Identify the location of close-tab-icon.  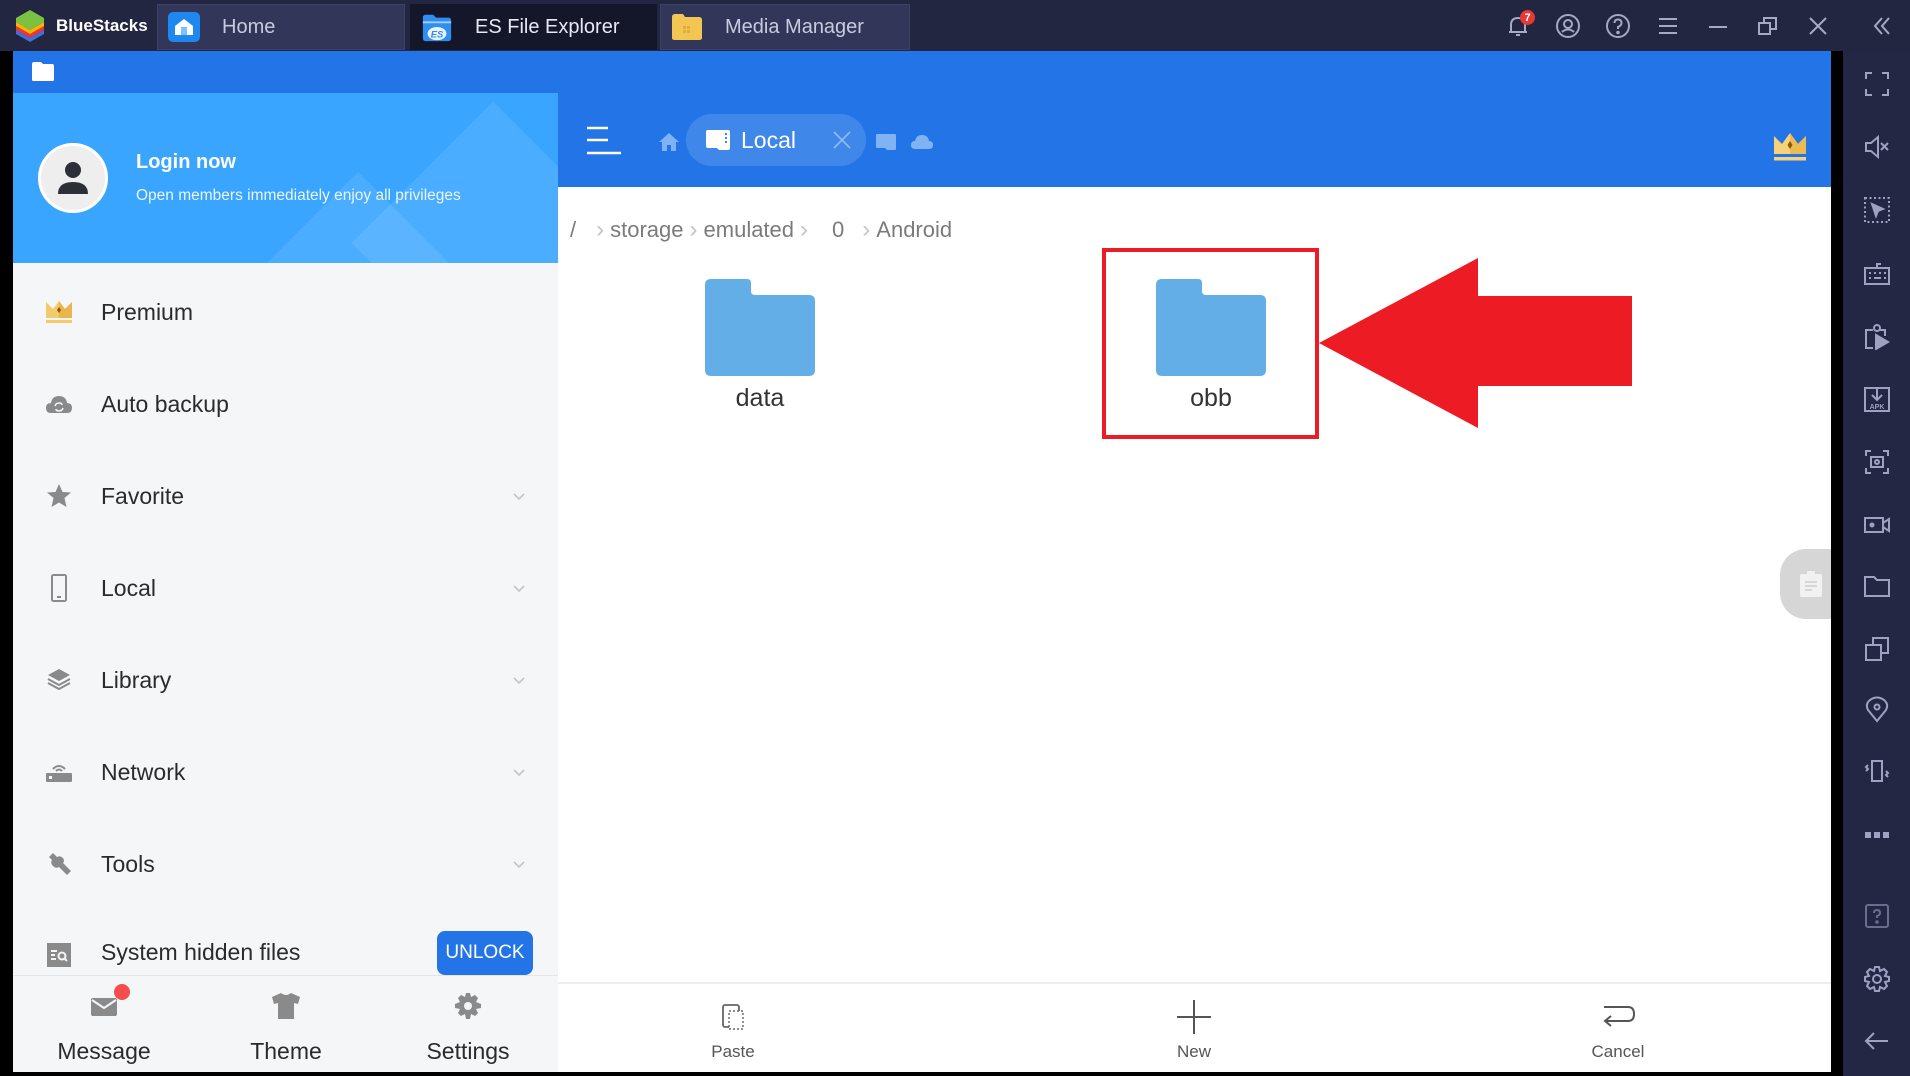
(842, 140).